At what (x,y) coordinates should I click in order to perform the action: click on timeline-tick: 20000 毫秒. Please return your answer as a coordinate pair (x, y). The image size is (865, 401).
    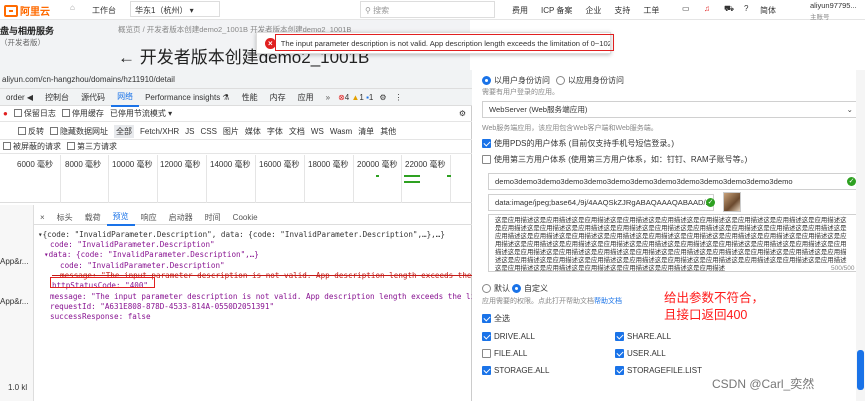
    Looking at the image, I should click on (377, 164).